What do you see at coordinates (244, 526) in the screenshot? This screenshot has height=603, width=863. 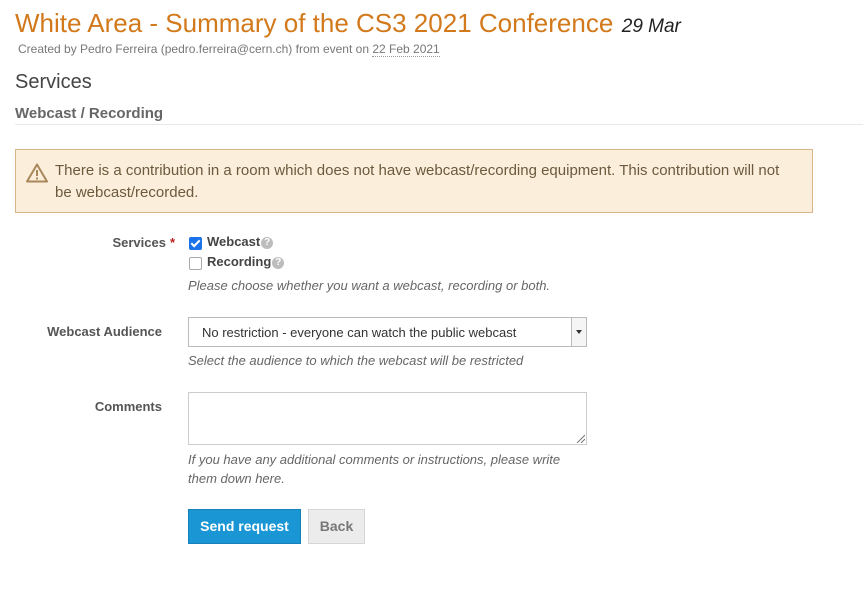 I see `send-request-button: Send request` at bounding box center [244, 526].